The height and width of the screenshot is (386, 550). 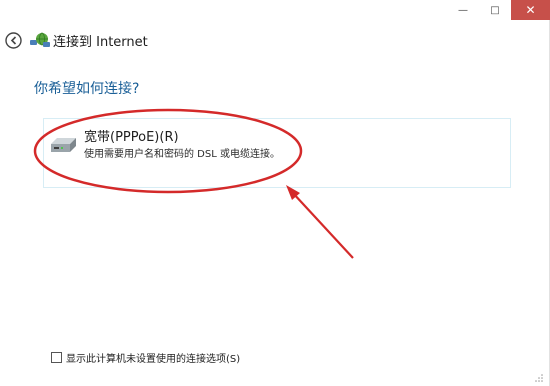 What do you see at coordinates (153, 359) in the screenshot?
I see `checkbox-label: 显示此计算机未设置使用的连接选项(S)` at bounding box center [153, 359].